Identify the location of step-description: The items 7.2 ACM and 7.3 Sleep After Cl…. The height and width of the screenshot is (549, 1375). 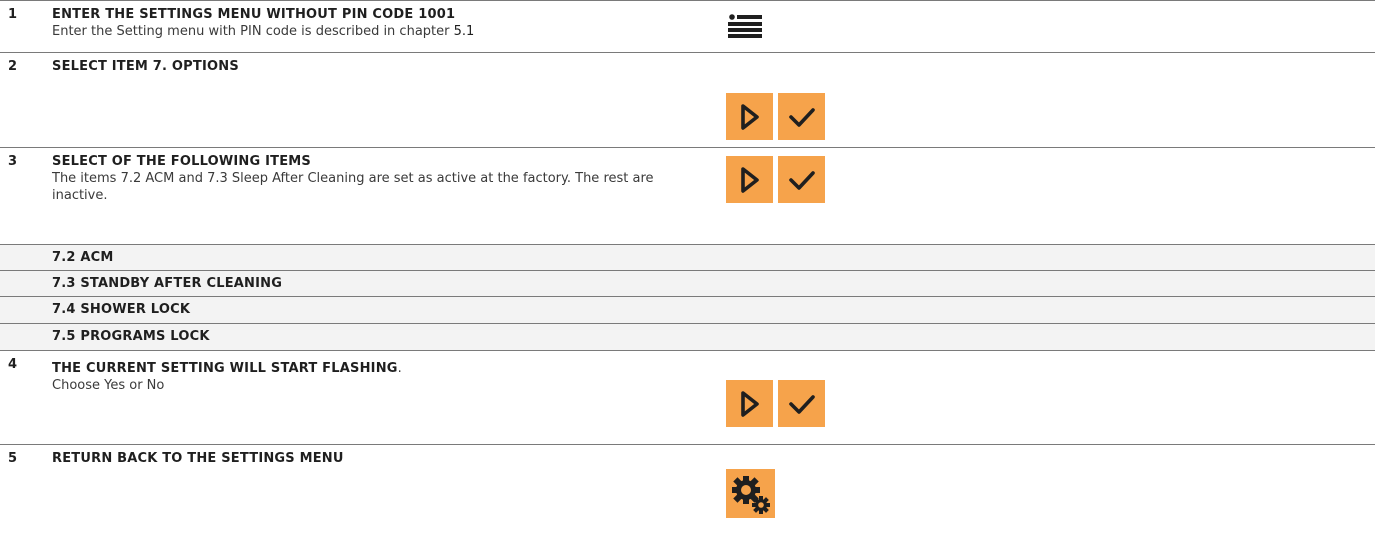
(353, 187).